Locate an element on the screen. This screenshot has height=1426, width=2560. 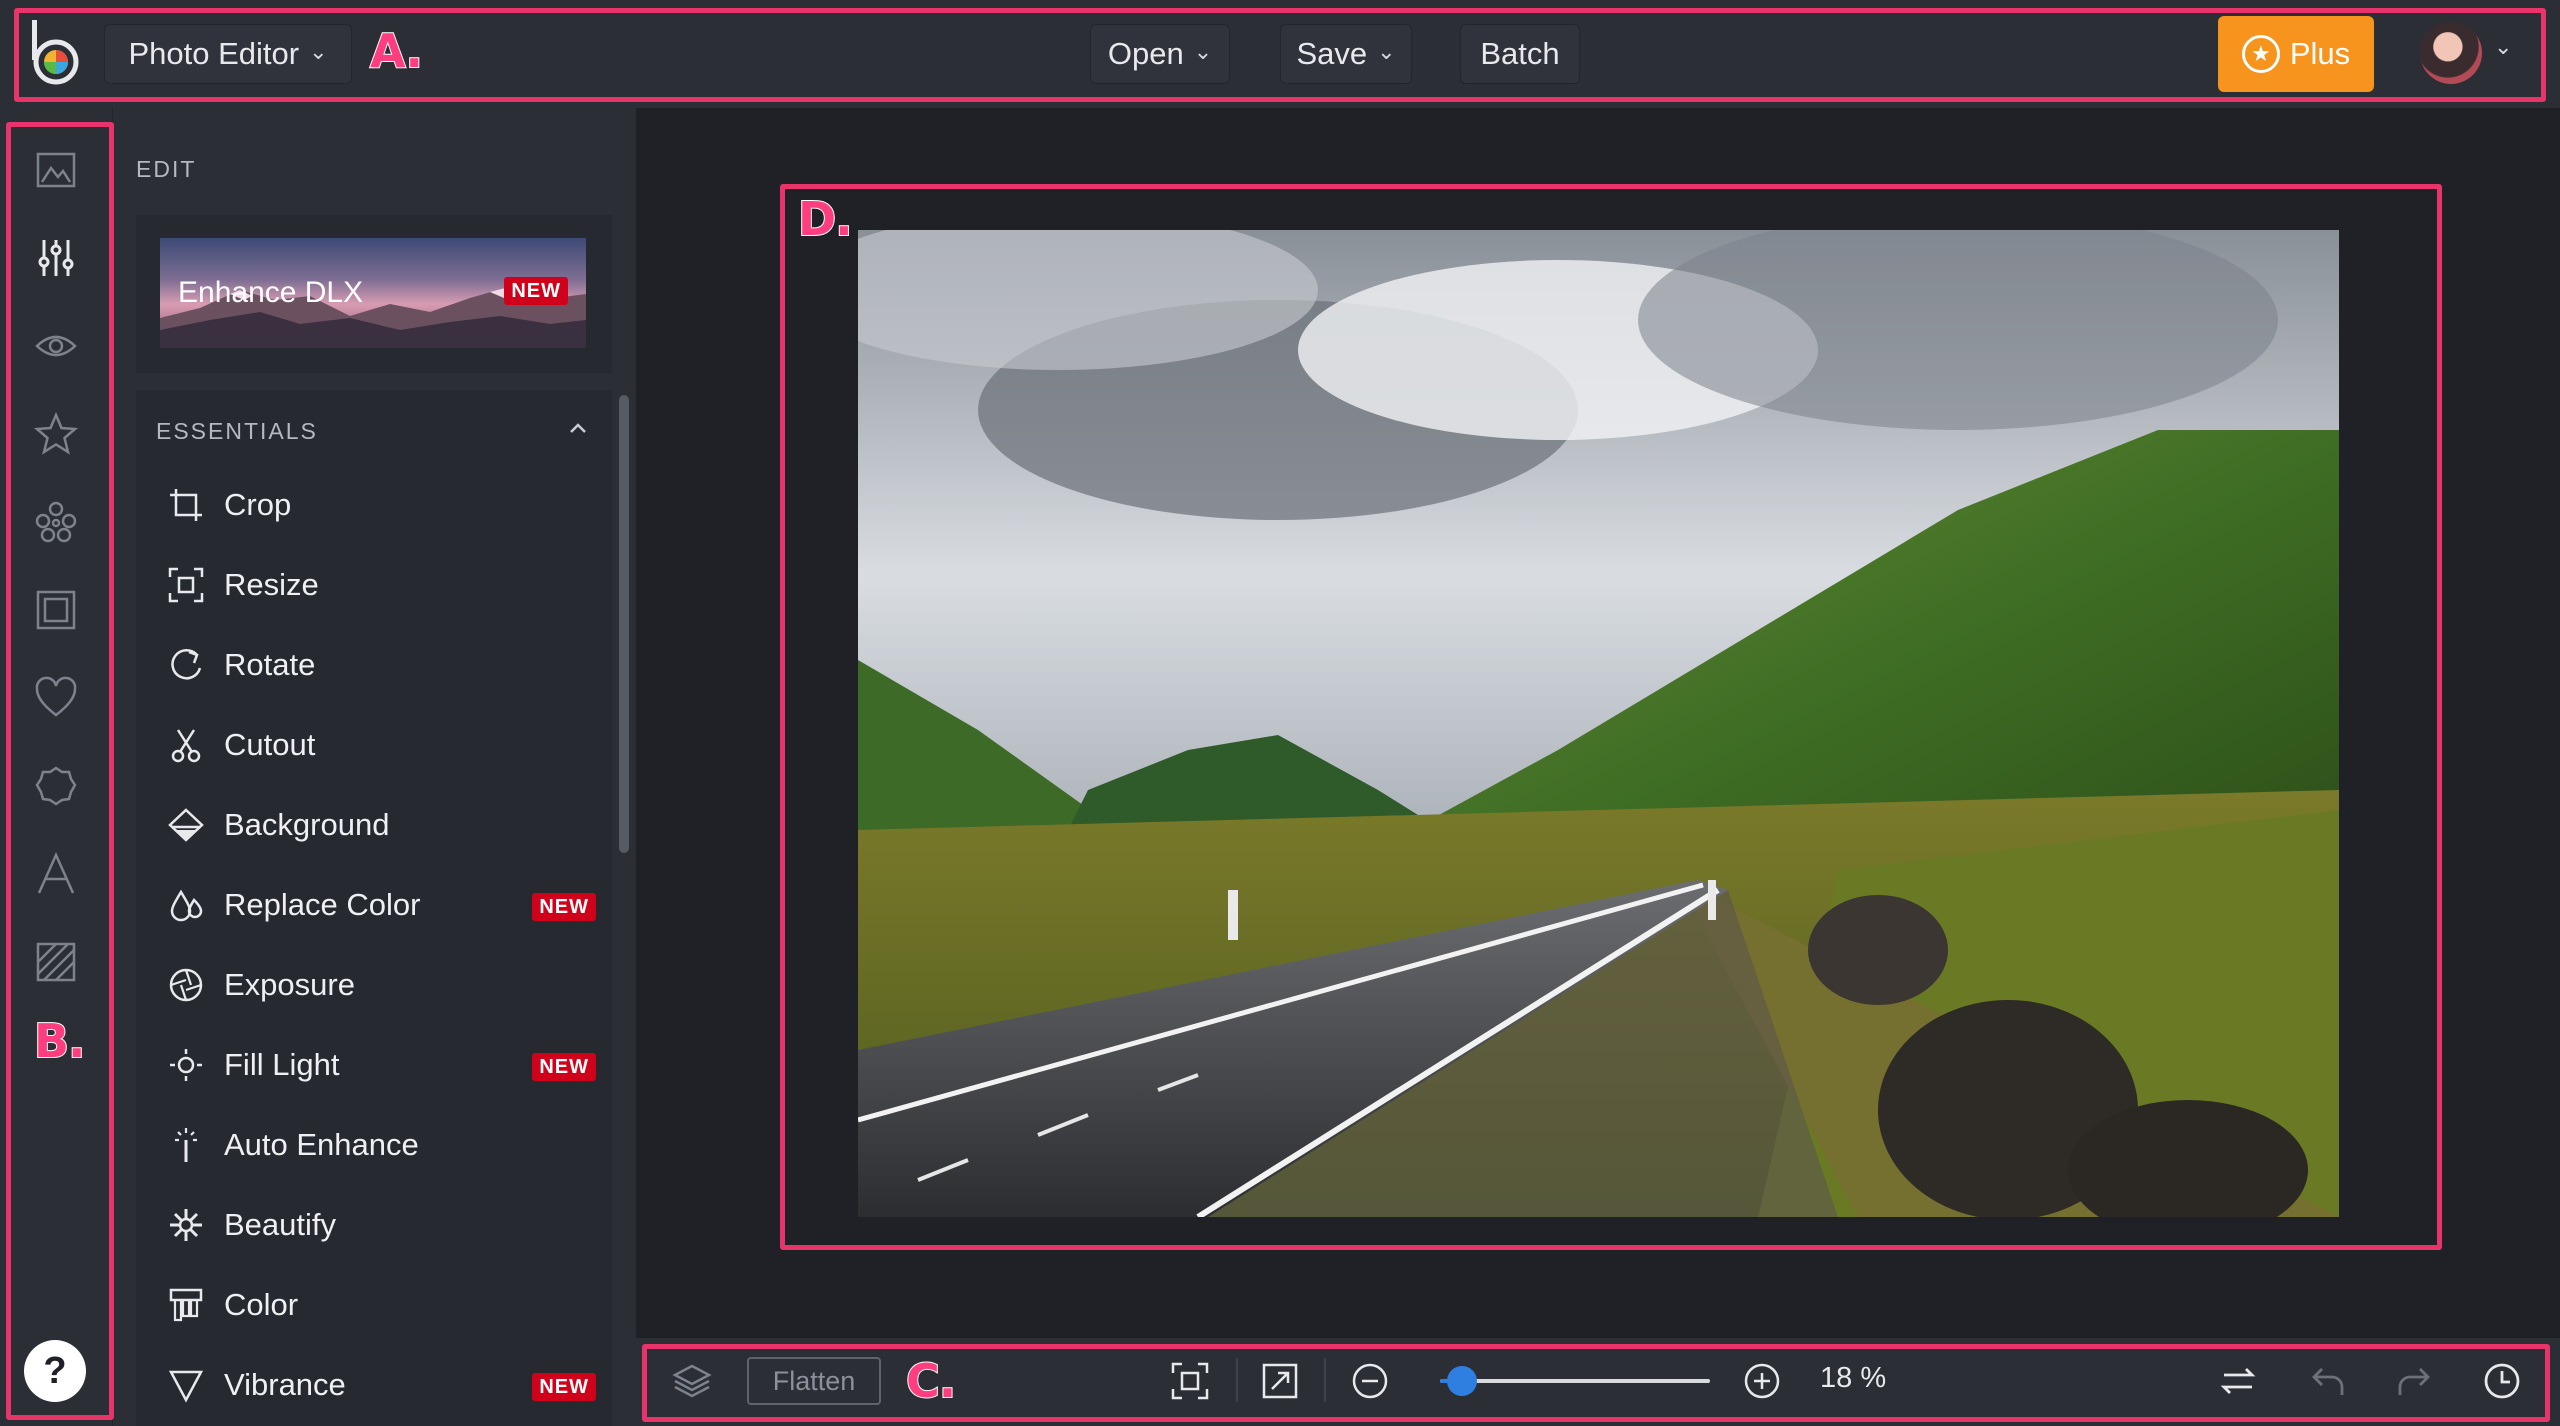
tool-label: Auto Enhance is located at coordinates (321, 1144).